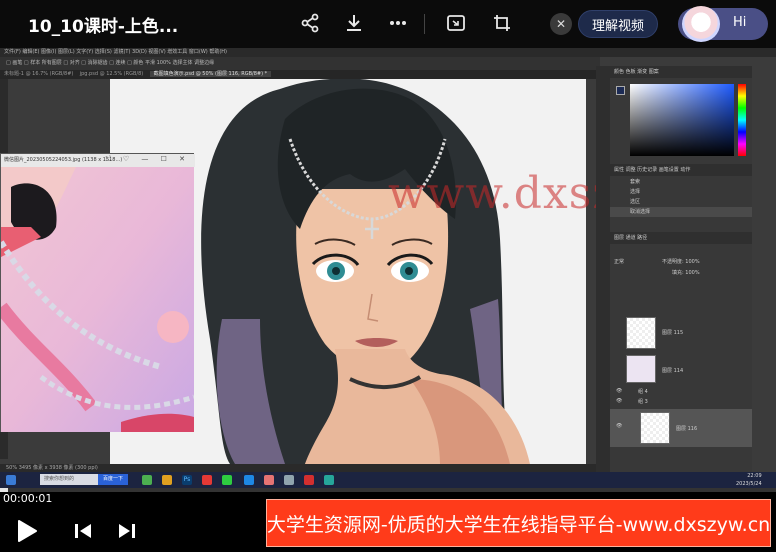 The image size is (776, 552). Describe the element at coordinates (502, 23) in the screenshot. I see `crop-icon` at that location.